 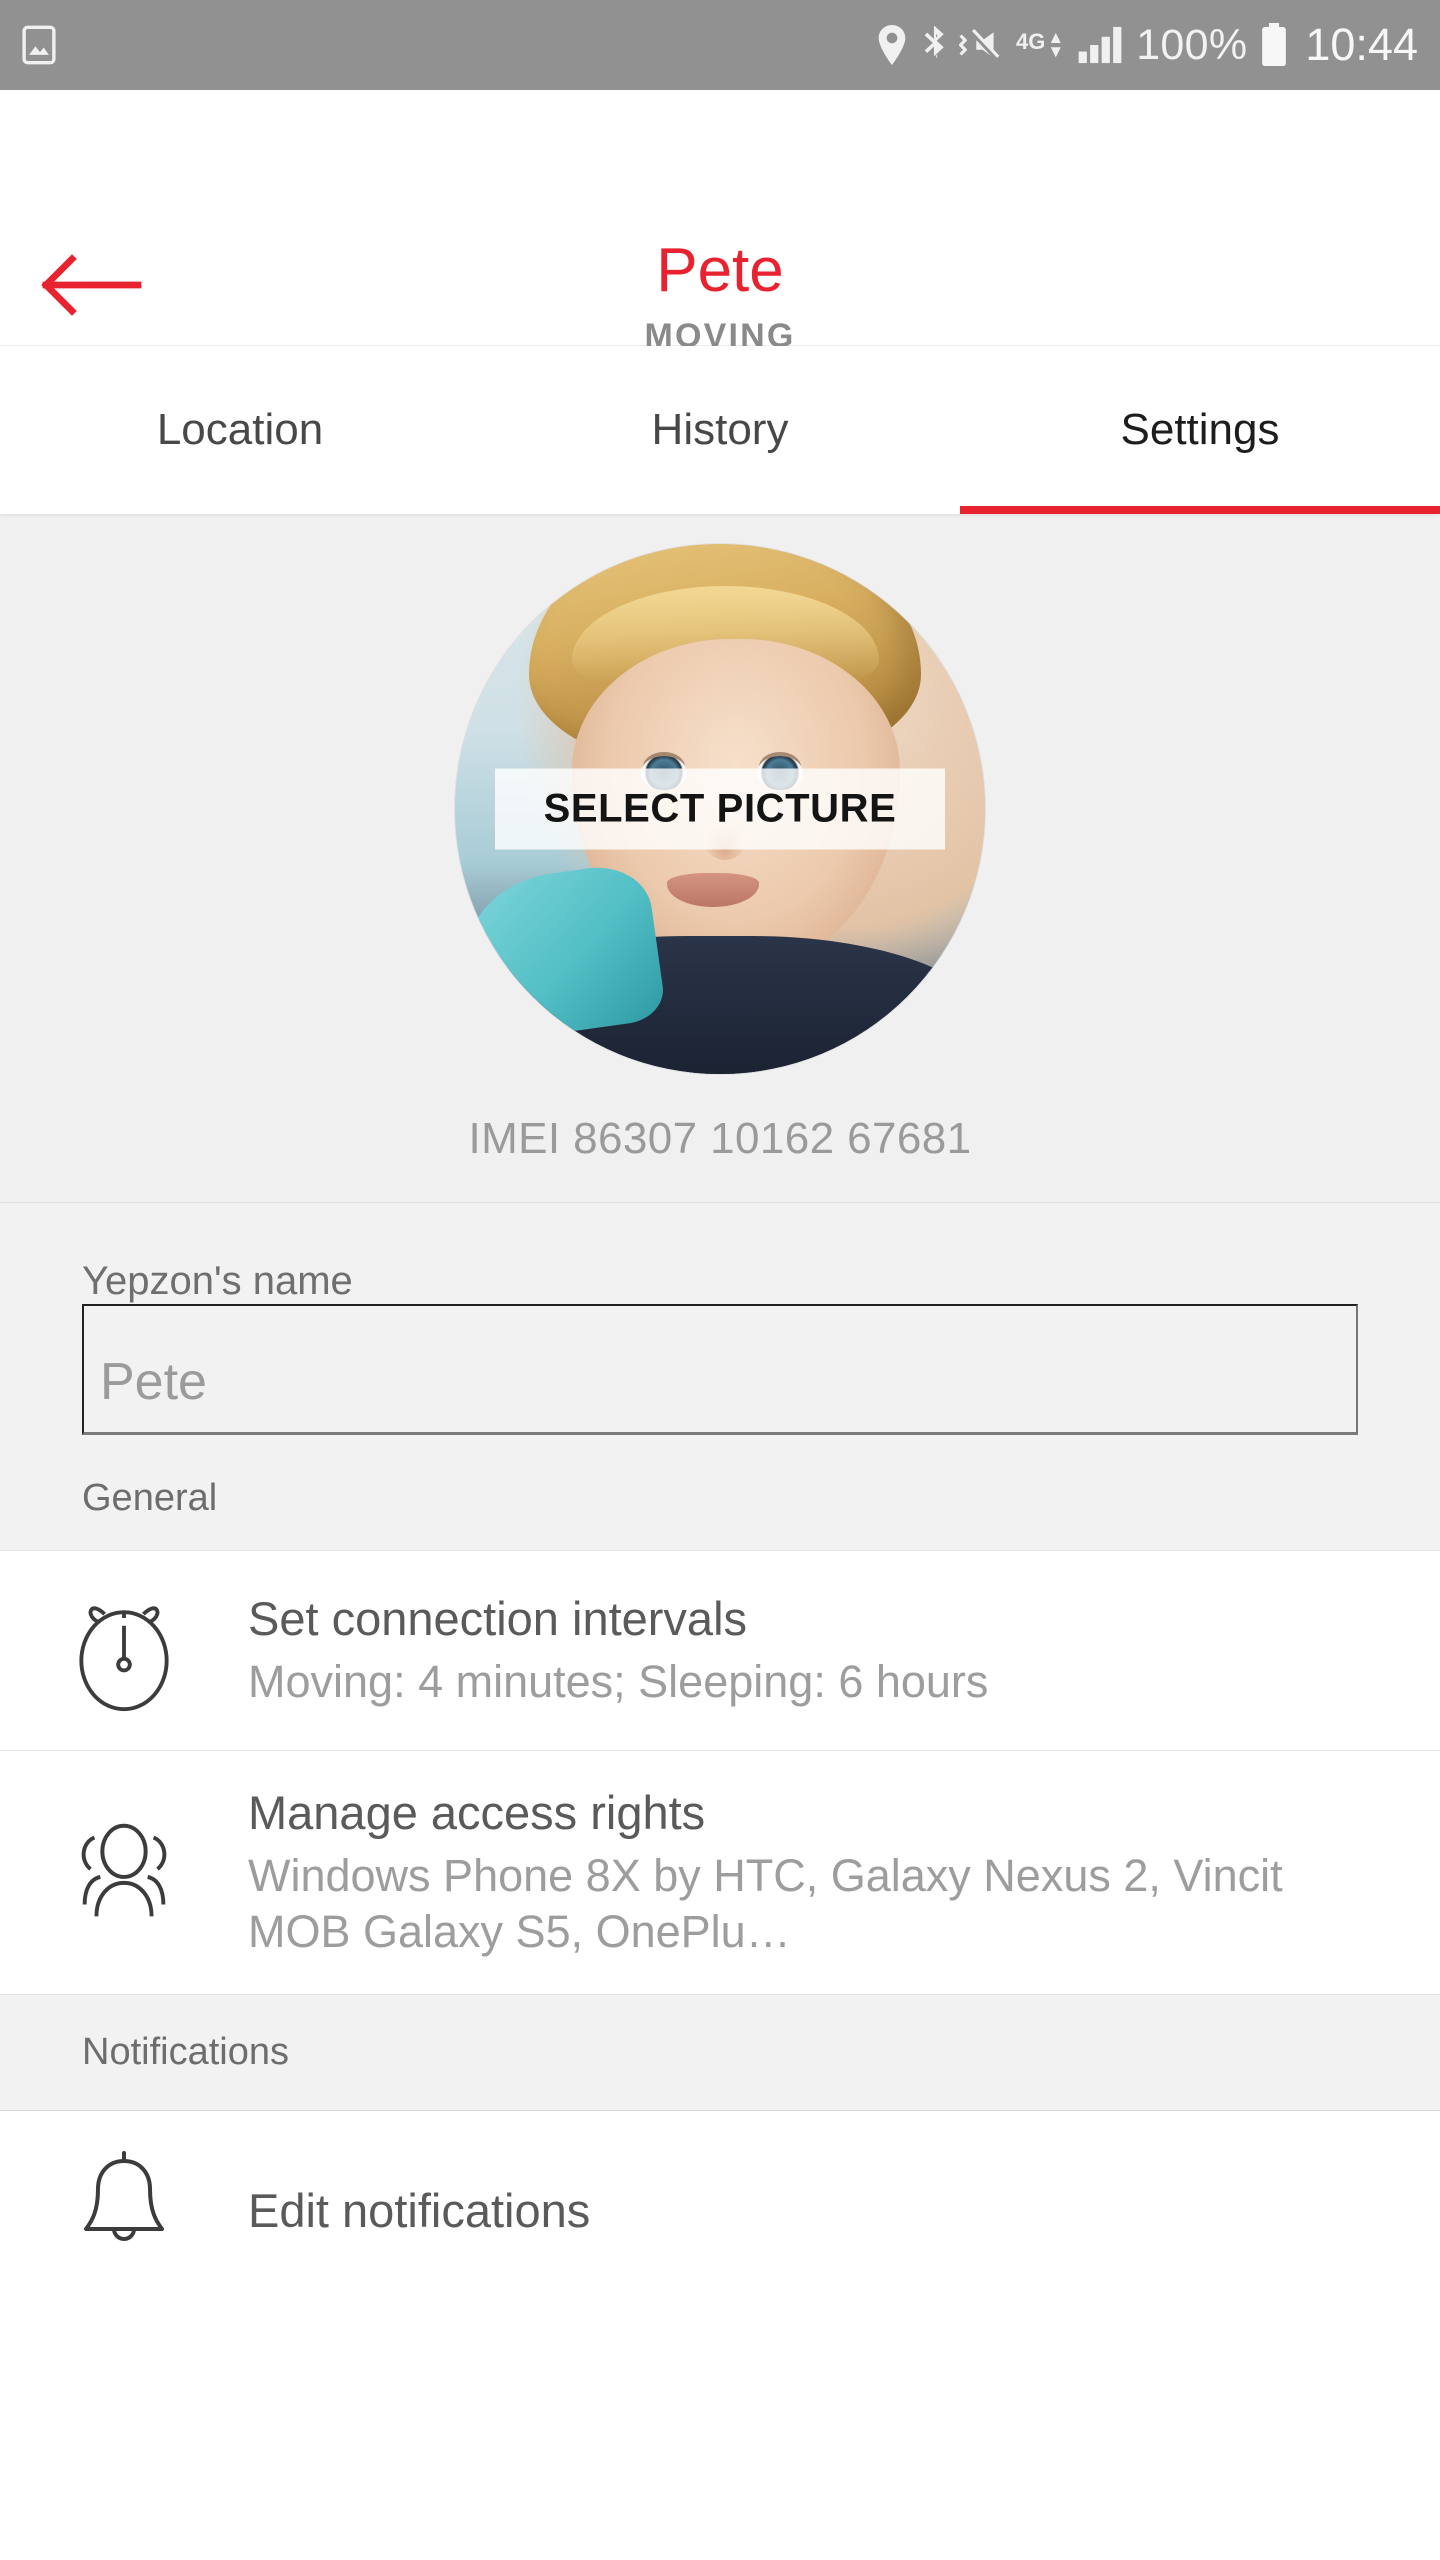 I want to click on name-form: Yepzon's name General, so click(x=720, y=1376).